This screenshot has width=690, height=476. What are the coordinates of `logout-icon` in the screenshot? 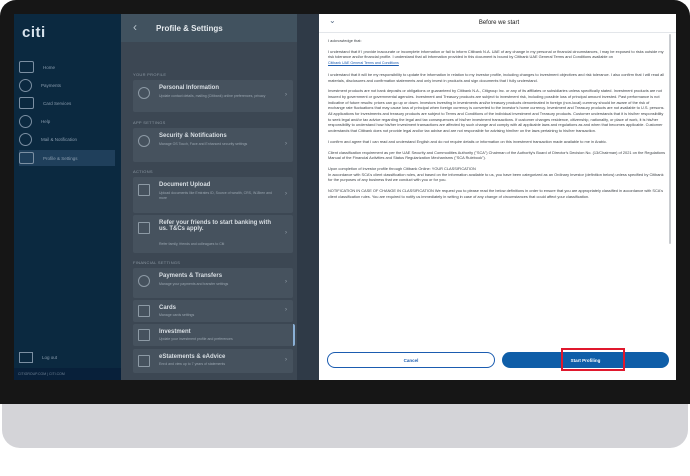 It's located at (26, 357).